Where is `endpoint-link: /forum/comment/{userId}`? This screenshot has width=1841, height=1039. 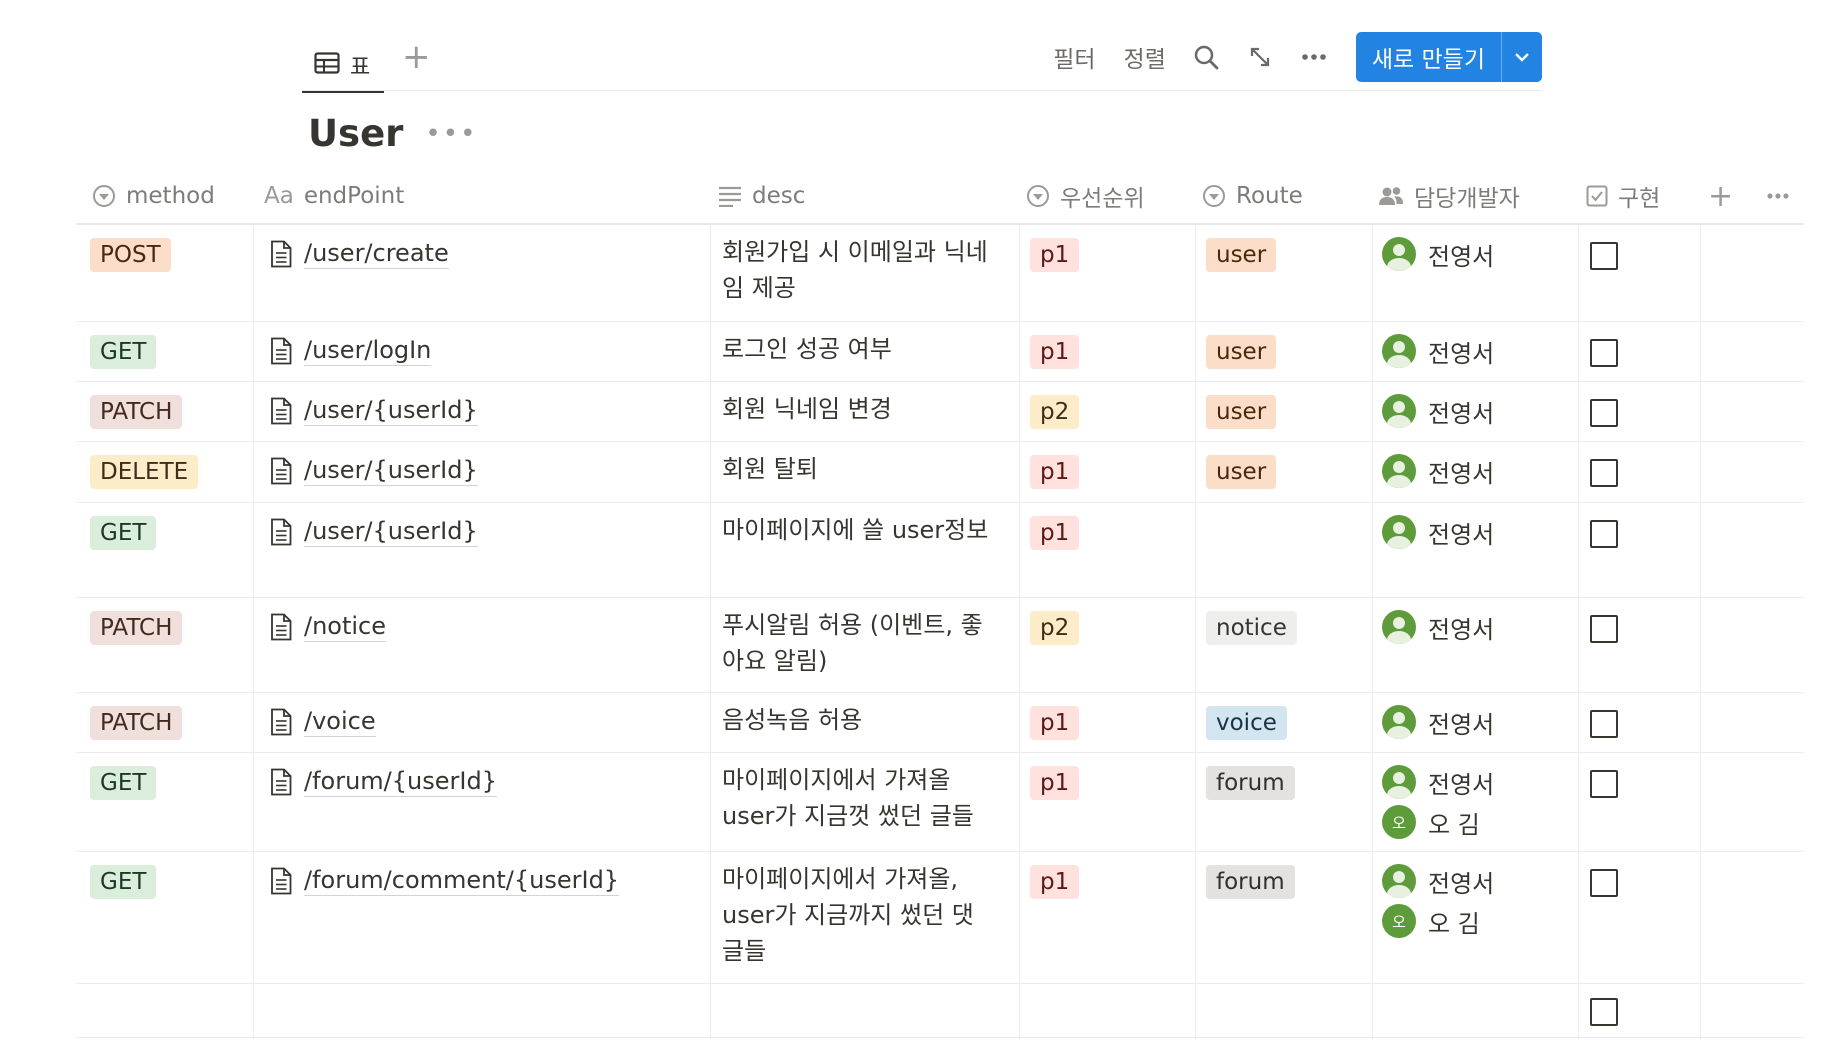 endpoint-link: /forum/comment/{userId} is located at coordinates (462, 880).